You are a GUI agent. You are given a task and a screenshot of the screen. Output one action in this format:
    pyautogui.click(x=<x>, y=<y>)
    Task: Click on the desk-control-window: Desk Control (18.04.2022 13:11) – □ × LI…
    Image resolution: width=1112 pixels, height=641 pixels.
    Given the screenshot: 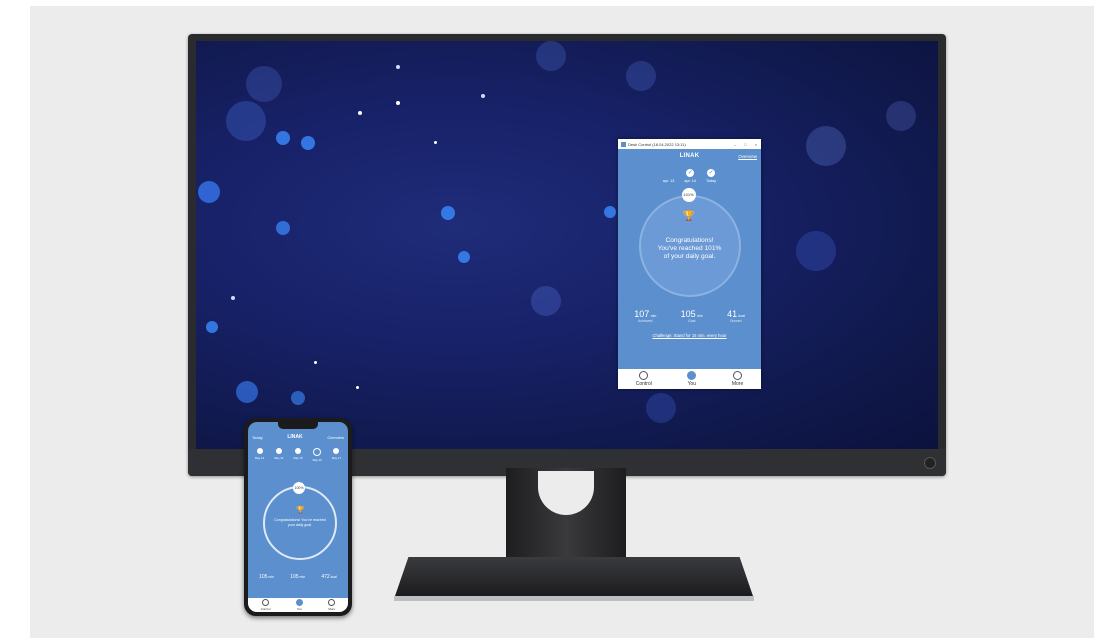 What is the action you would take?
    pyautogui.click(x=689, y=264)
    